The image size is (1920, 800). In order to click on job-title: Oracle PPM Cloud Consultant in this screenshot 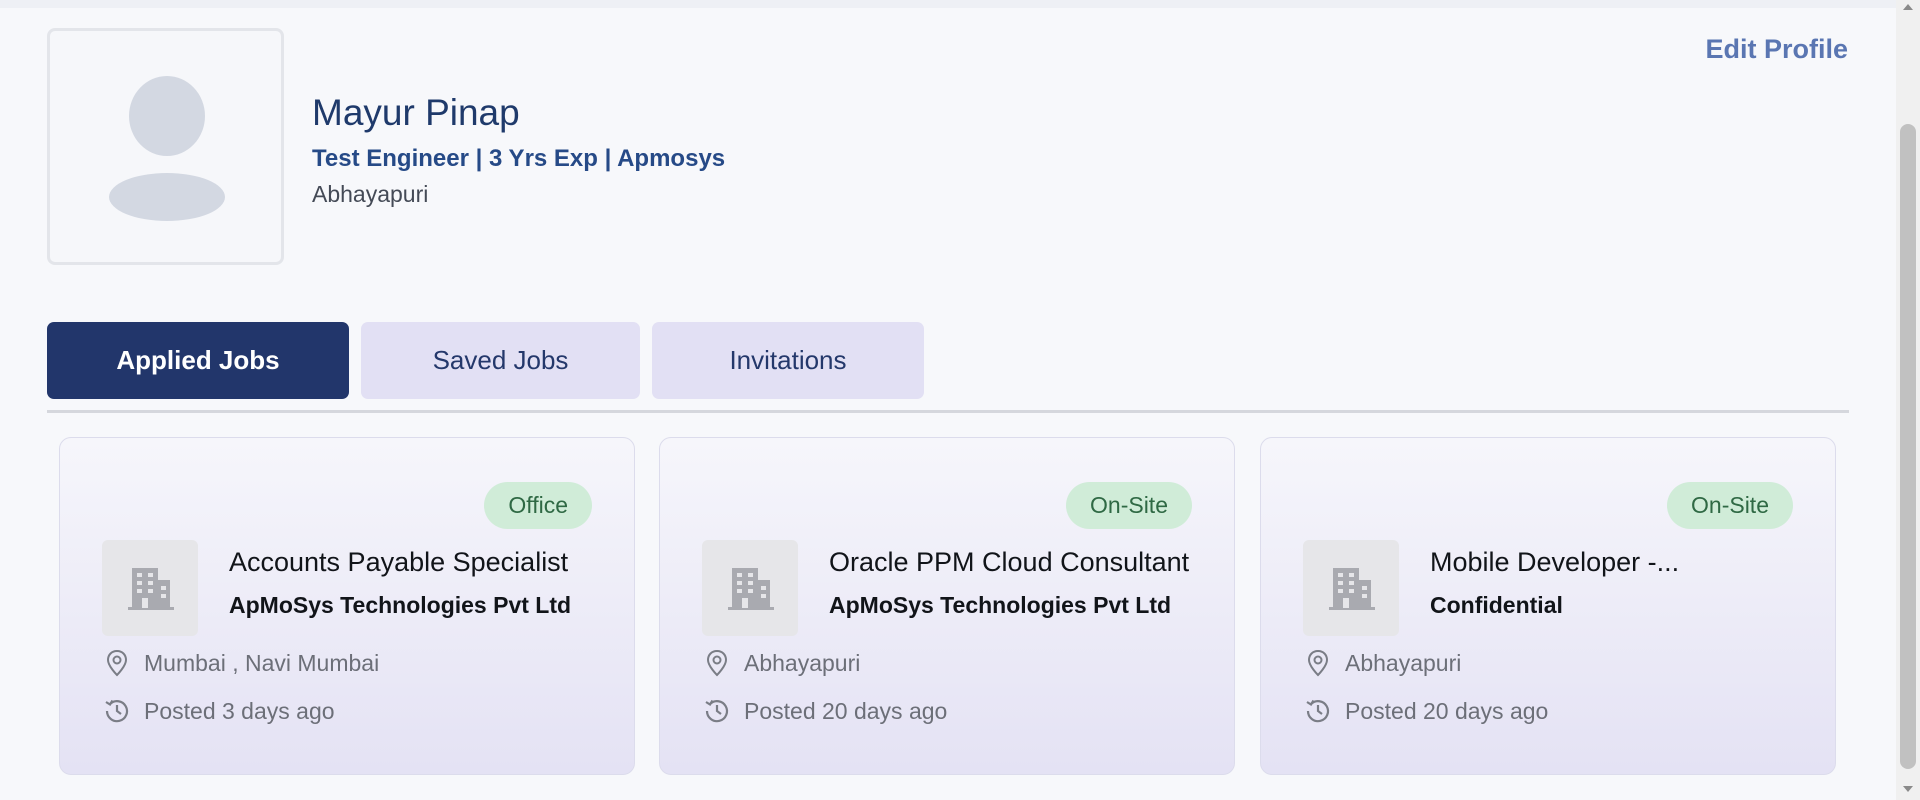, I will do `click(1009, 562)`.